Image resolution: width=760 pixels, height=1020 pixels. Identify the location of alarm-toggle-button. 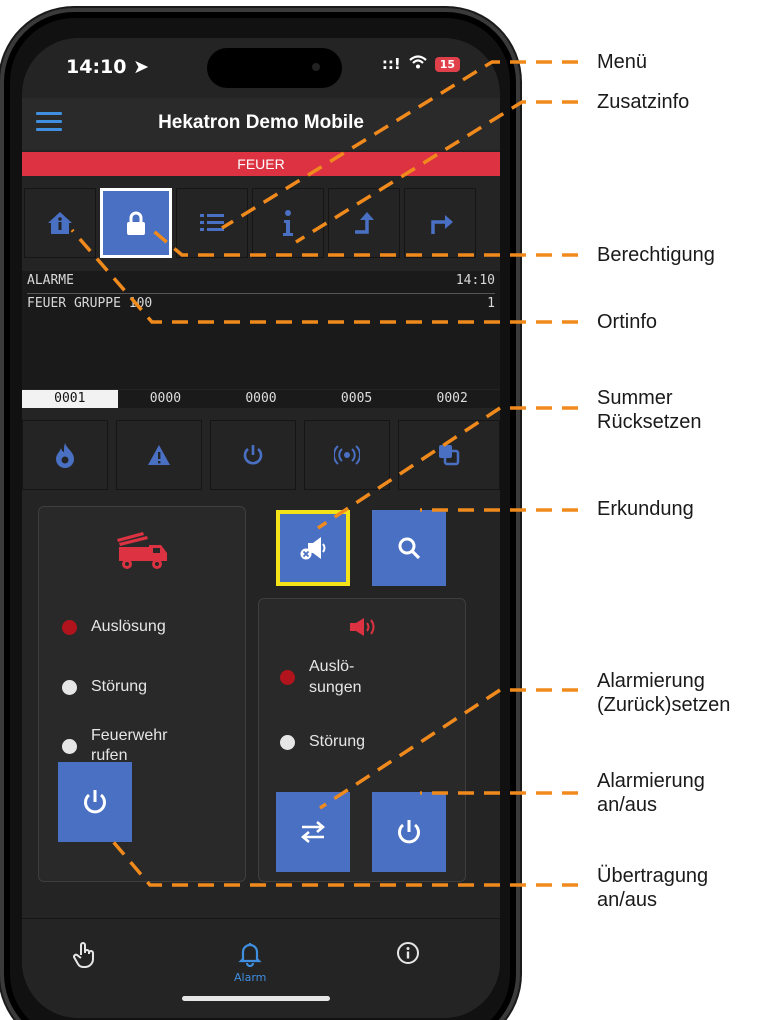
(409, 832).